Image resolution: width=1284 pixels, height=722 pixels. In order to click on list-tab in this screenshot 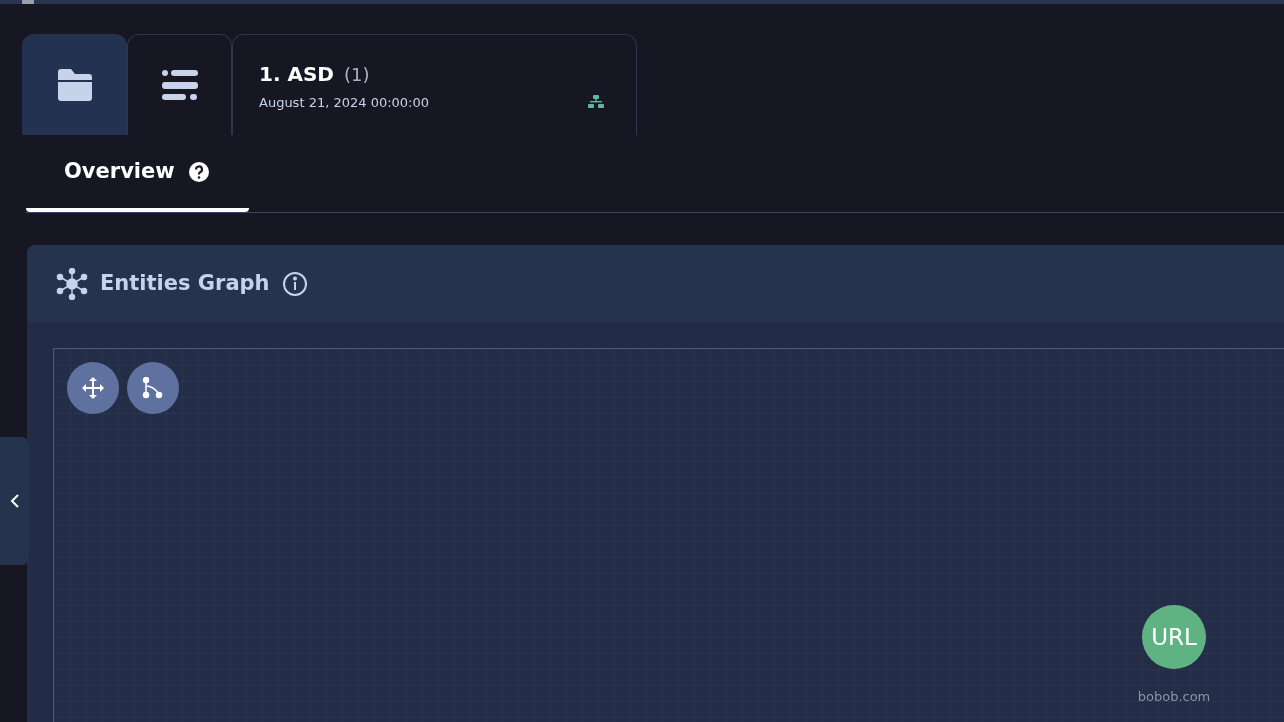, I will do `click(179, 84)`.